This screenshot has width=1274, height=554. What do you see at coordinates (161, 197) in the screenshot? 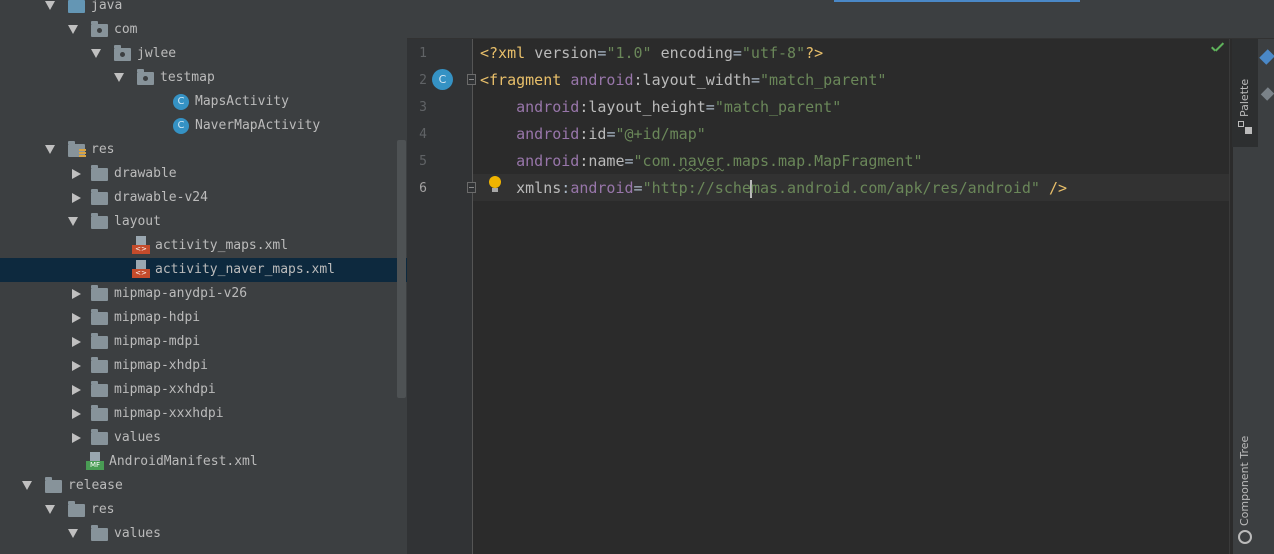
I see `tree-item-label: drawable-v24` at bounding box center [161, 197].